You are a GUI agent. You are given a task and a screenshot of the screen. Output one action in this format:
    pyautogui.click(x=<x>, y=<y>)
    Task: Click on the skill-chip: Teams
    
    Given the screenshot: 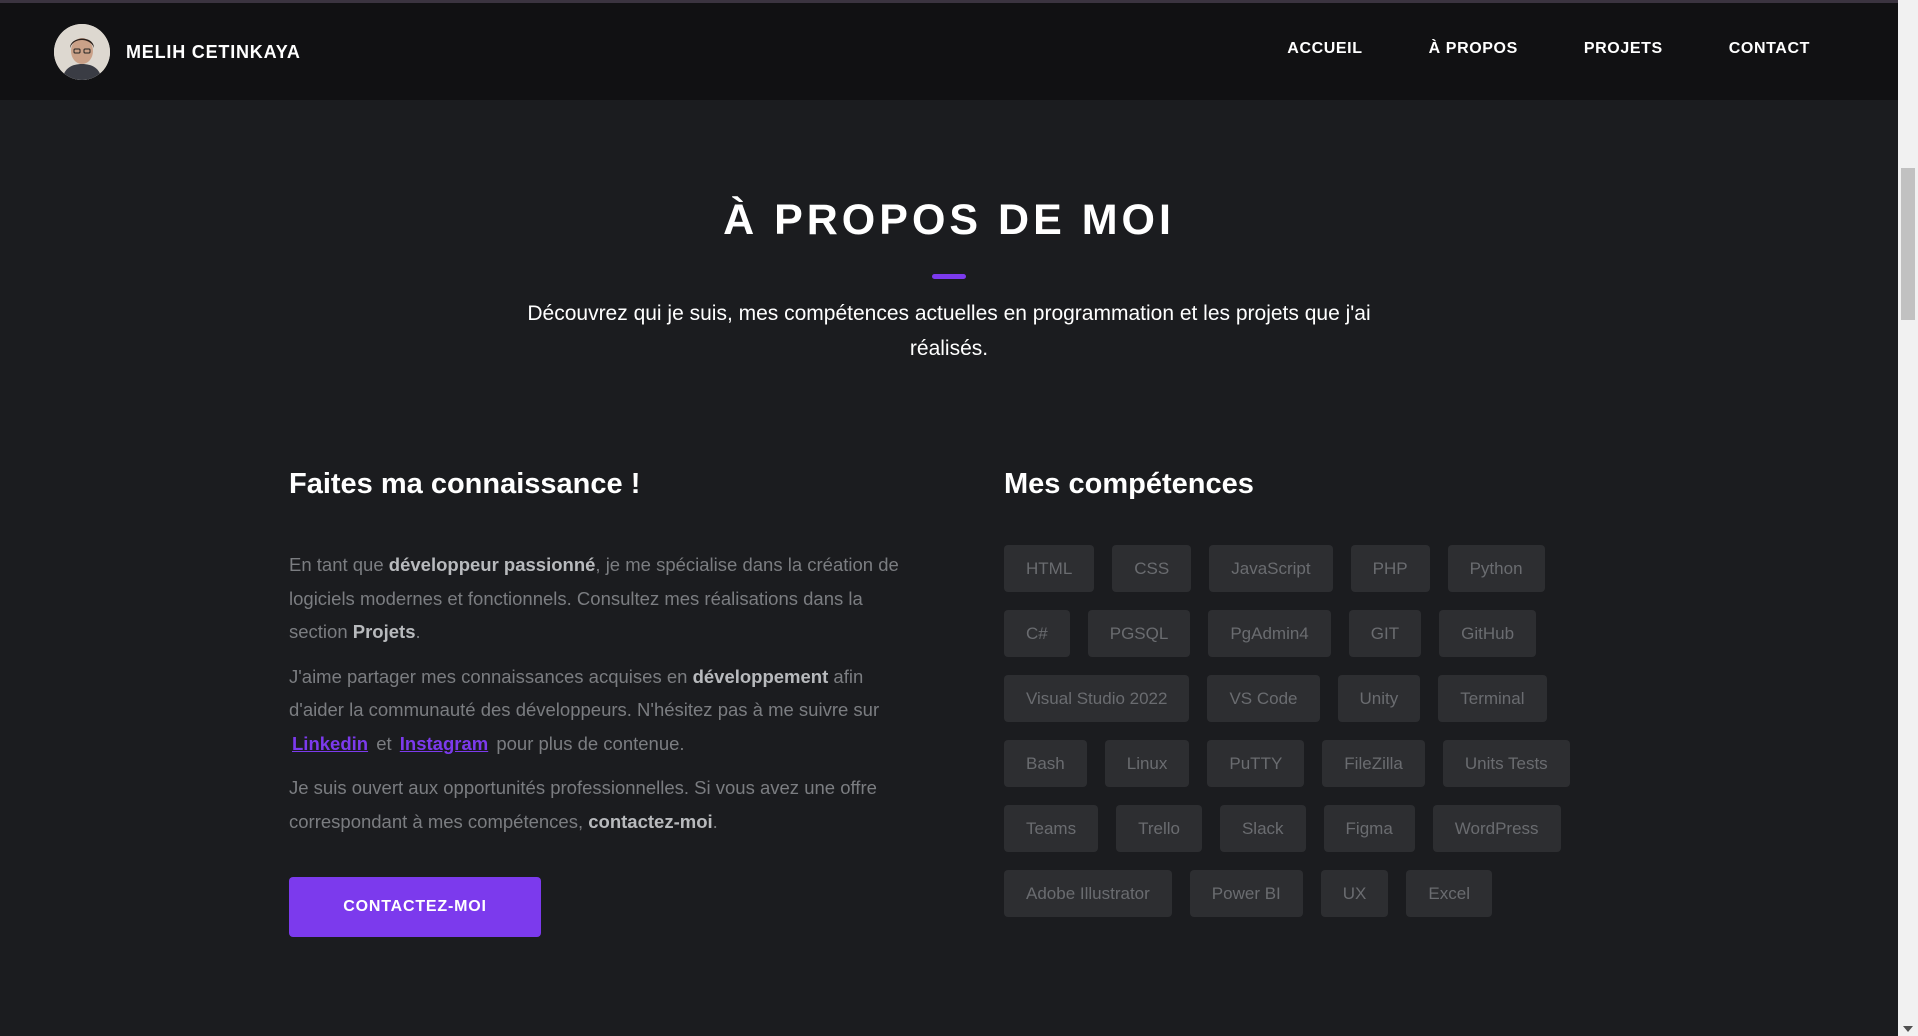 What is the action you would take?
    pyautogui.click(x=1051, y=828)
    